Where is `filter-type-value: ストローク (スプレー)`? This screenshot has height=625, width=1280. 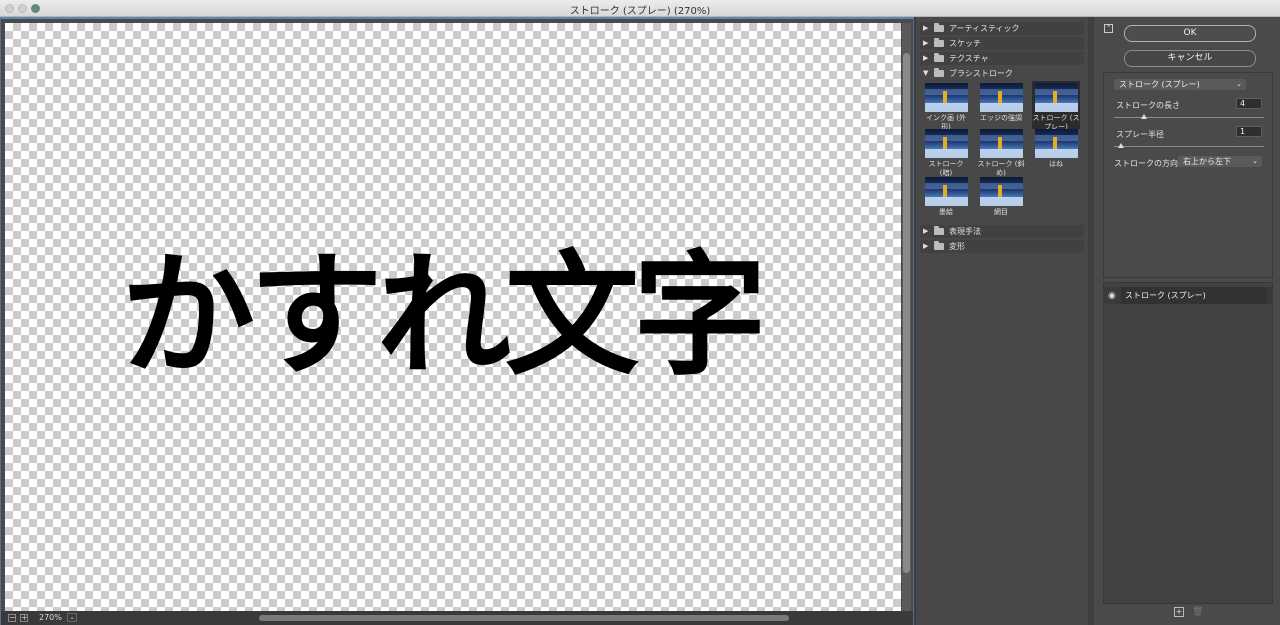
filter-type-value: ストローク (スプレー) is located at coordinates (1159, 84).